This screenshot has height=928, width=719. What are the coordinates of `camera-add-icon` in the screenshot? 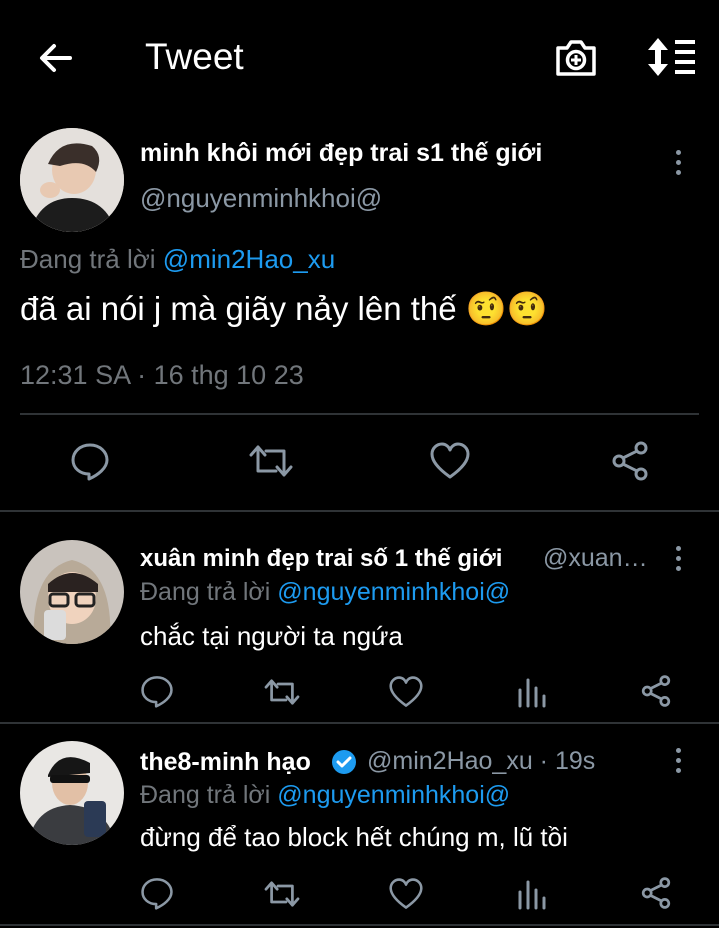 It's located at (576, 57).